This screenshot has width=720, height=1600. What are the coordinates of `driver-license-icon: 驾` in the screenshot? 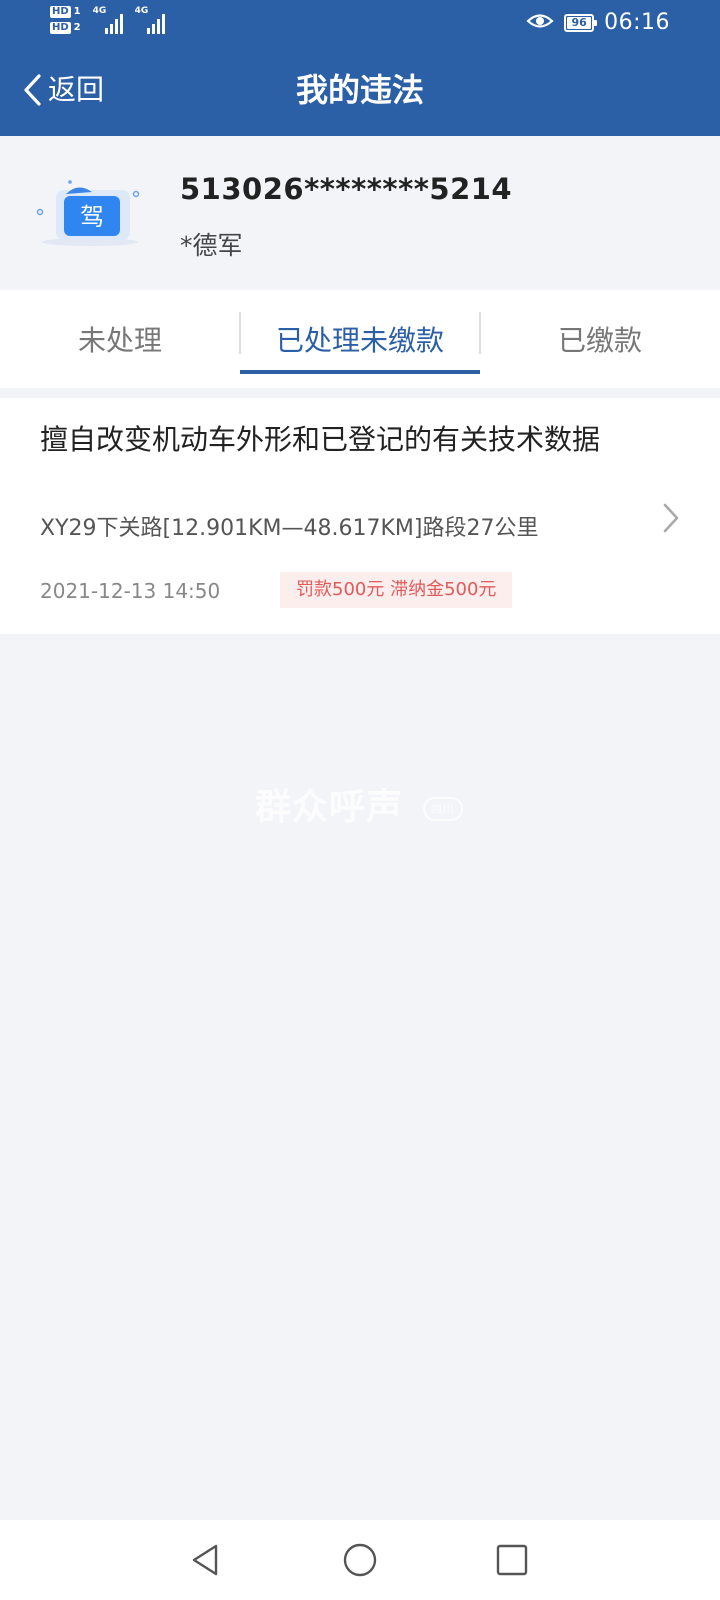 It's located at (86, 215).